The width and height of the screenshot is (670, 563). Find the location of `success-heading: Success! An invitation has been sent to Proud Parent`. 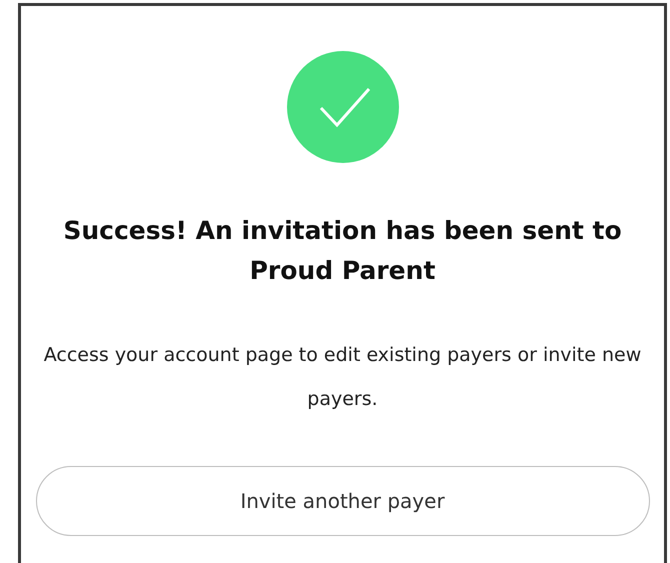

success-heading: Success! An invitation has been sent to Proud Parent is located at coordinates (342, 251).